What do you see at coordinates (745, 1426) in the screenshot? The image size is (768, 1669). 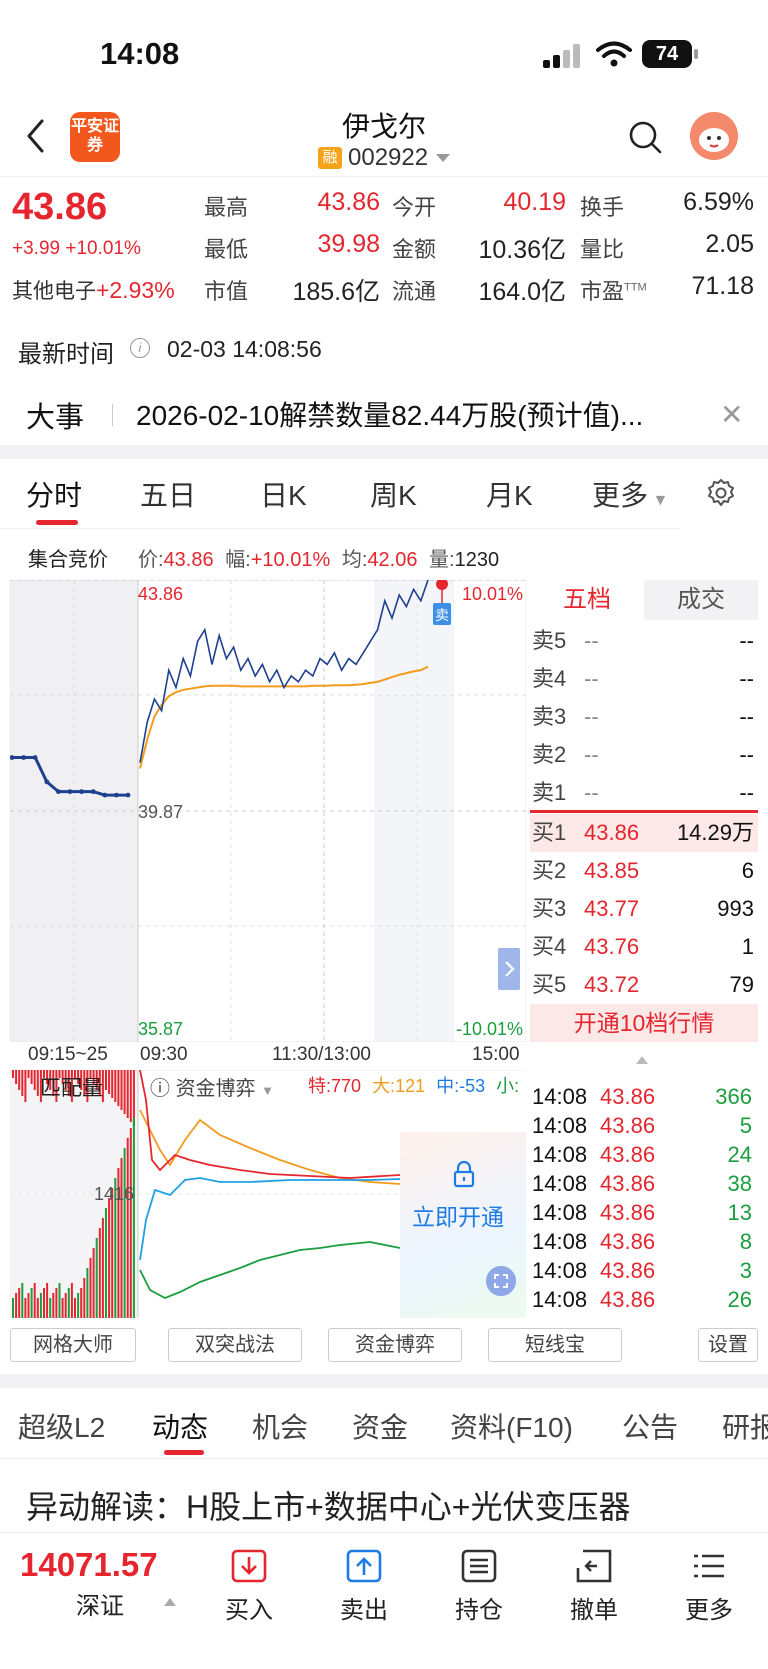 I see `tab-research: 研报` at bounding box center [745, 1426].